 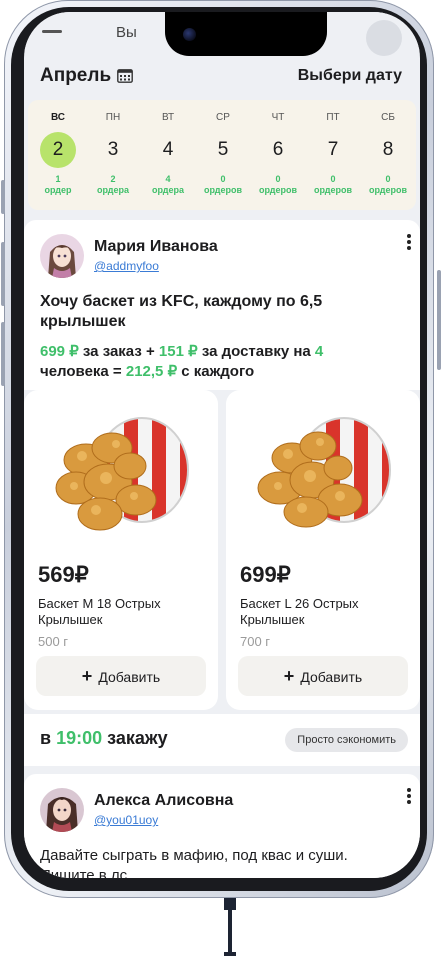 I want to click on product-weight: 500 г, so click(x=53, y=641).